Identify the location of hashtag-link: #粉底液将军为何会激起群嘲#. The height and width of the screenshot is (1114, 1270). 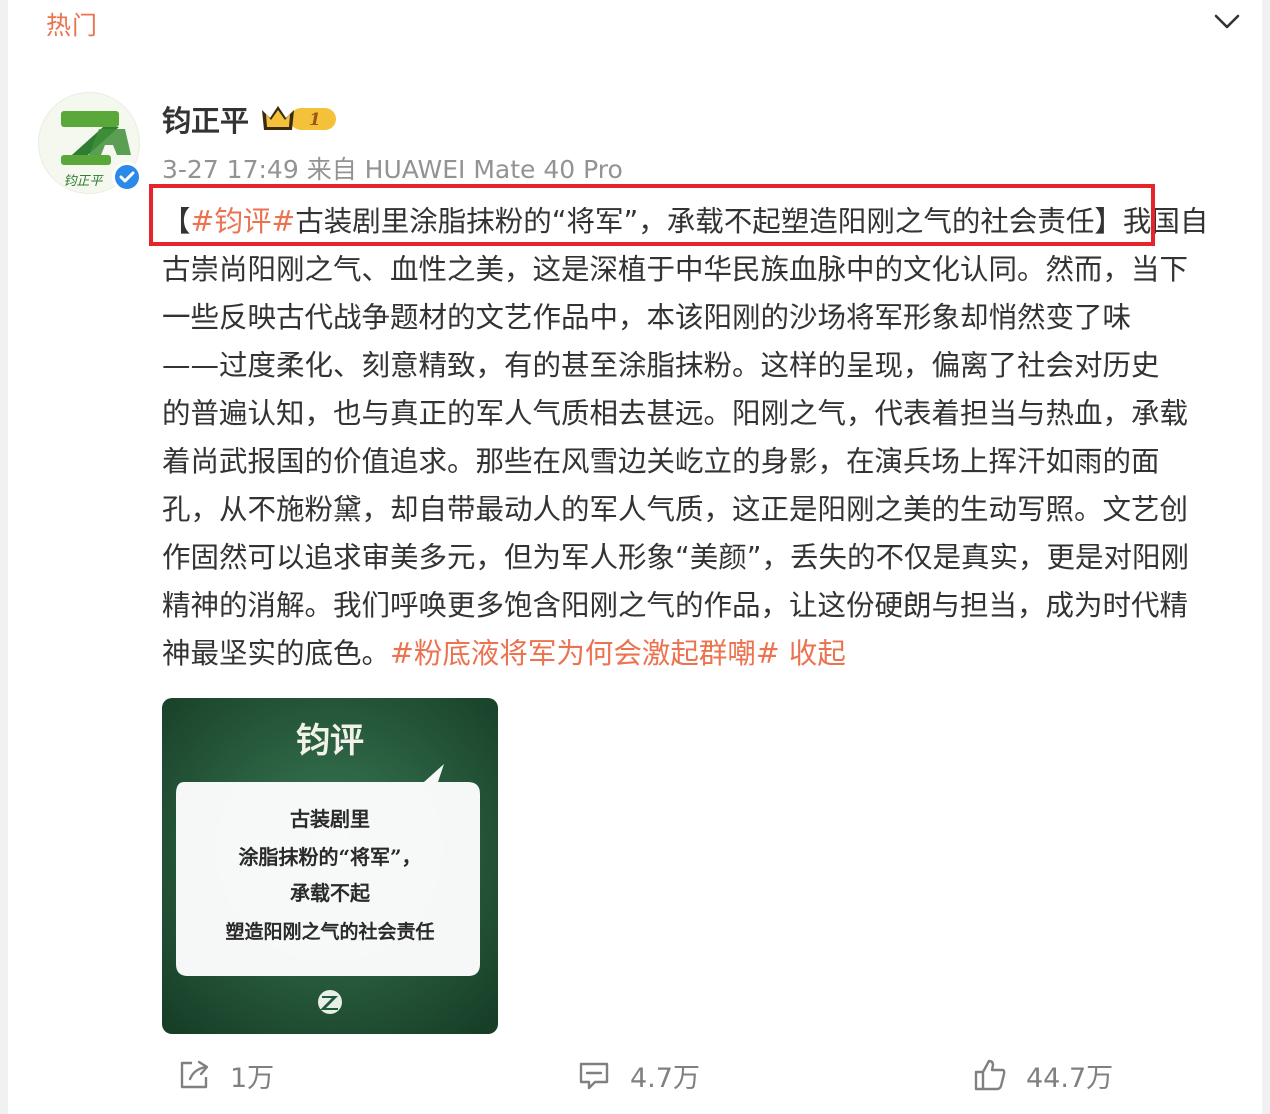
(585, 653).